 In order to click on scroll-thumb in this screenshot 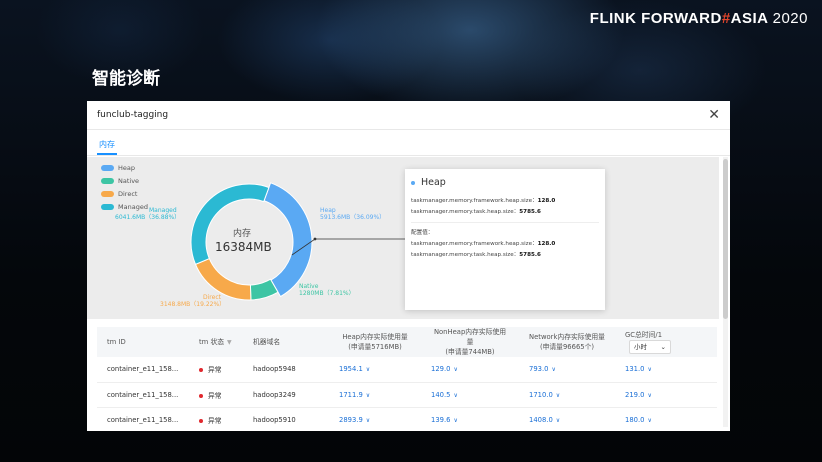, I will do `click(725, 239)`.